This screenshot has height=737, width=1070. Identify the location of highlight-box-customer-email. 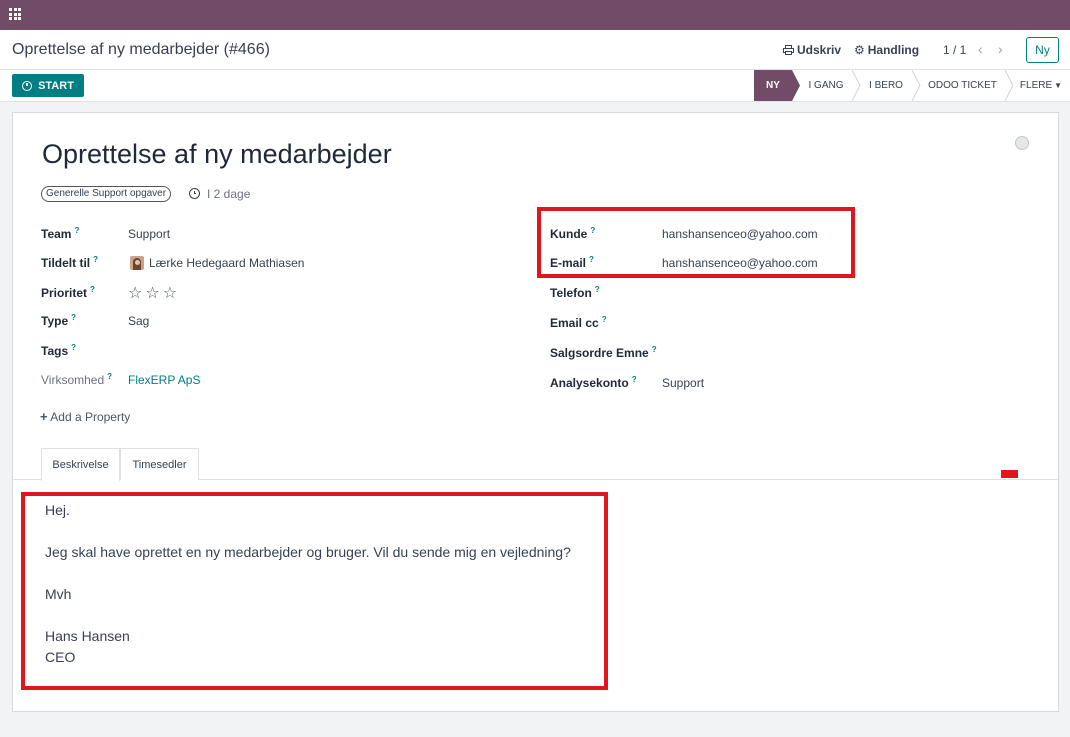
(696, 242).